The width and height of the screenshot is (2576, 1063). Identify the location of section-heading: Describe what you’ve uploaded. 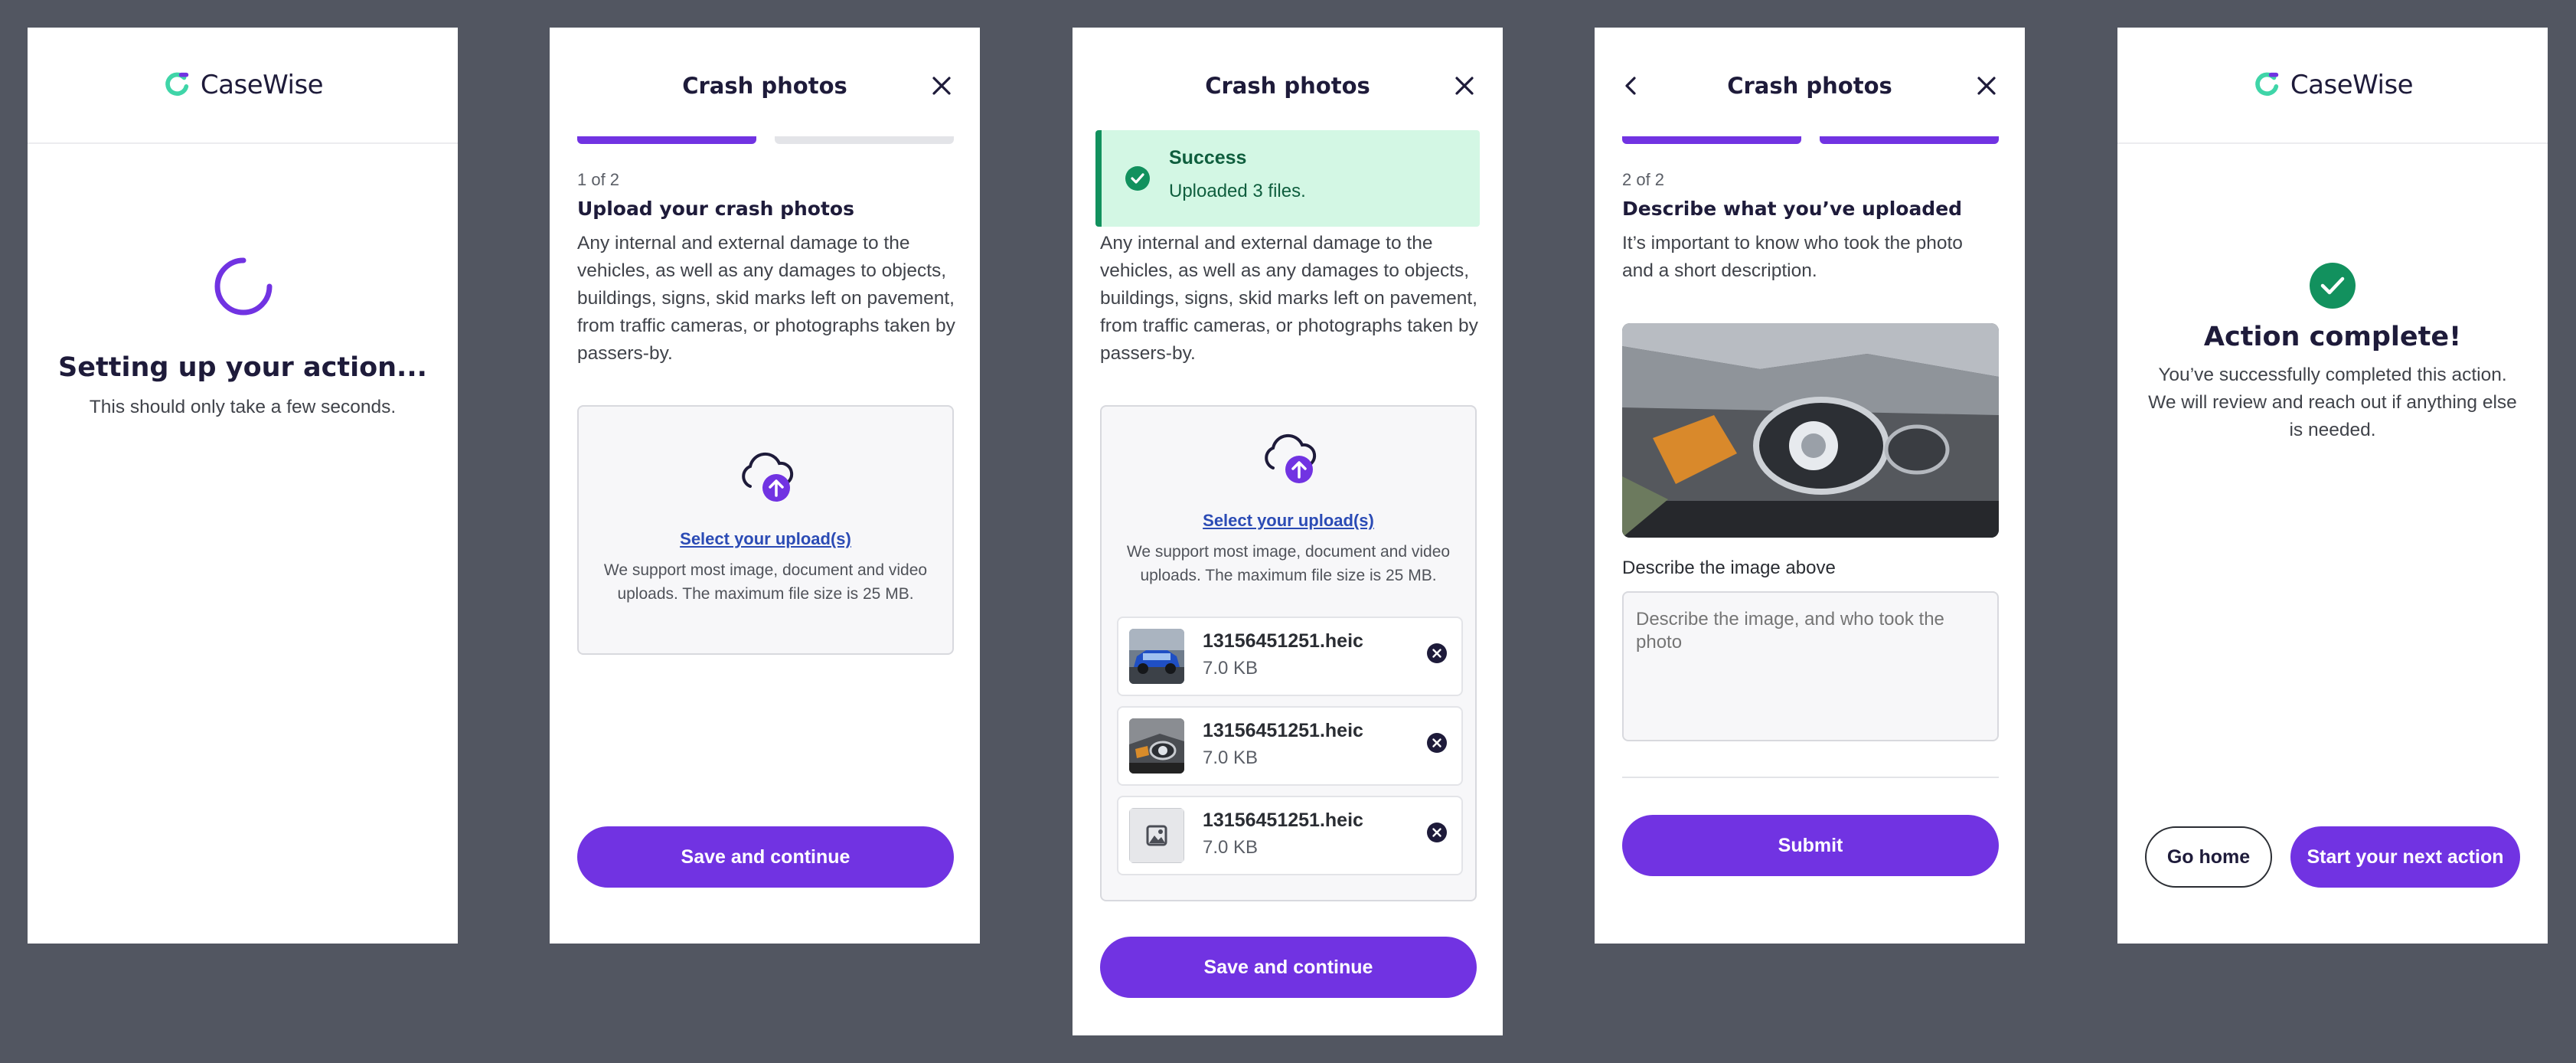
(1792, 209).